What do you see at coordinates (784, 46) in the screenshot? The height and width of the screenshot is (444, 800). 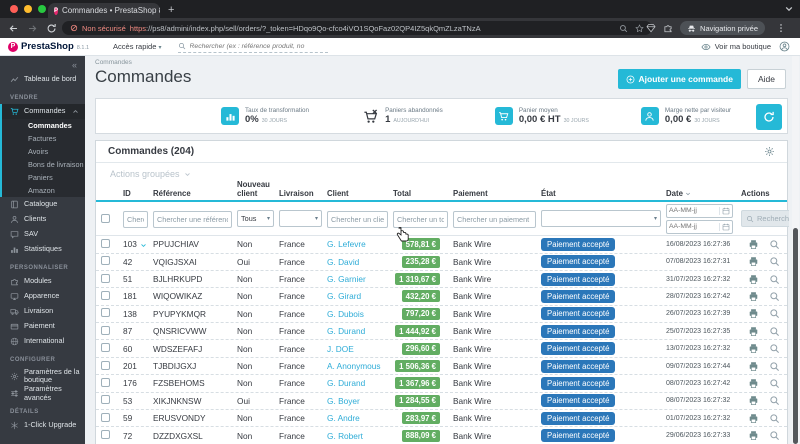 I see `profile-avatar-icon` at bounding box center [784, 46].